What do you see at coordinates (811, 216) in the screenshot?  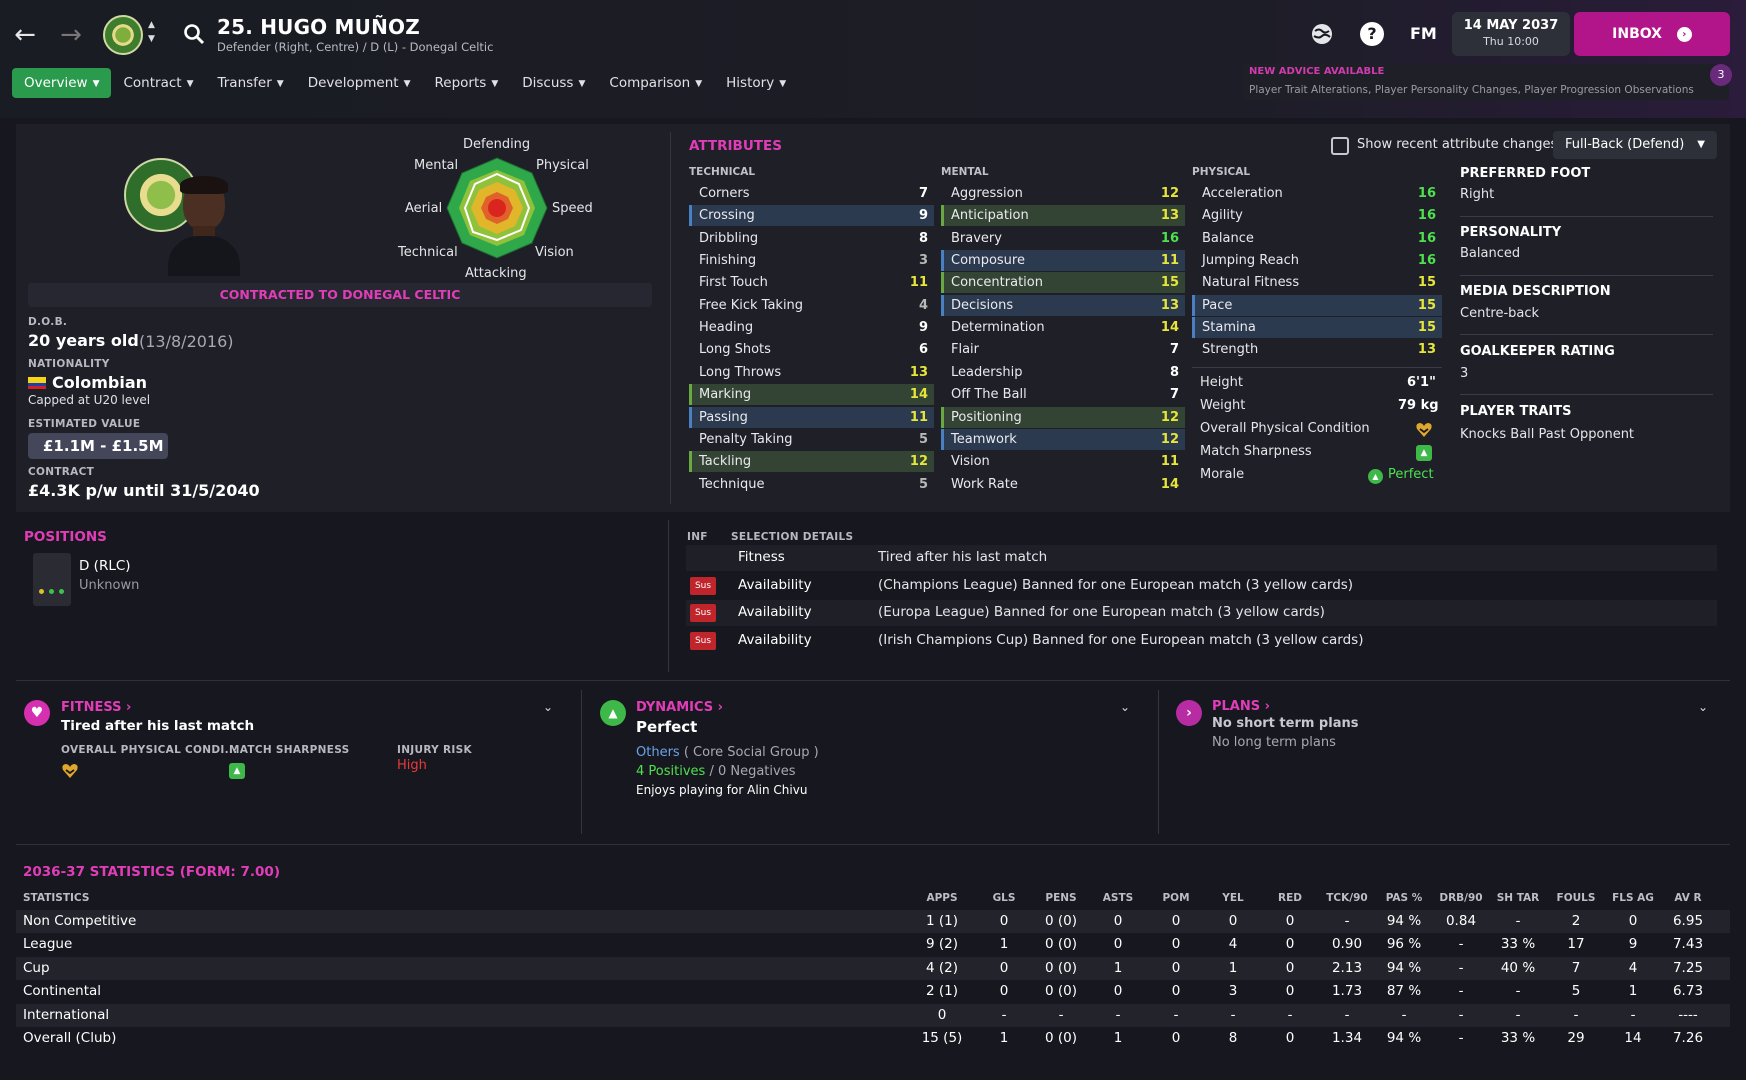 I see `attribute-row: Crossing 9` at bounding box center [811, 216].